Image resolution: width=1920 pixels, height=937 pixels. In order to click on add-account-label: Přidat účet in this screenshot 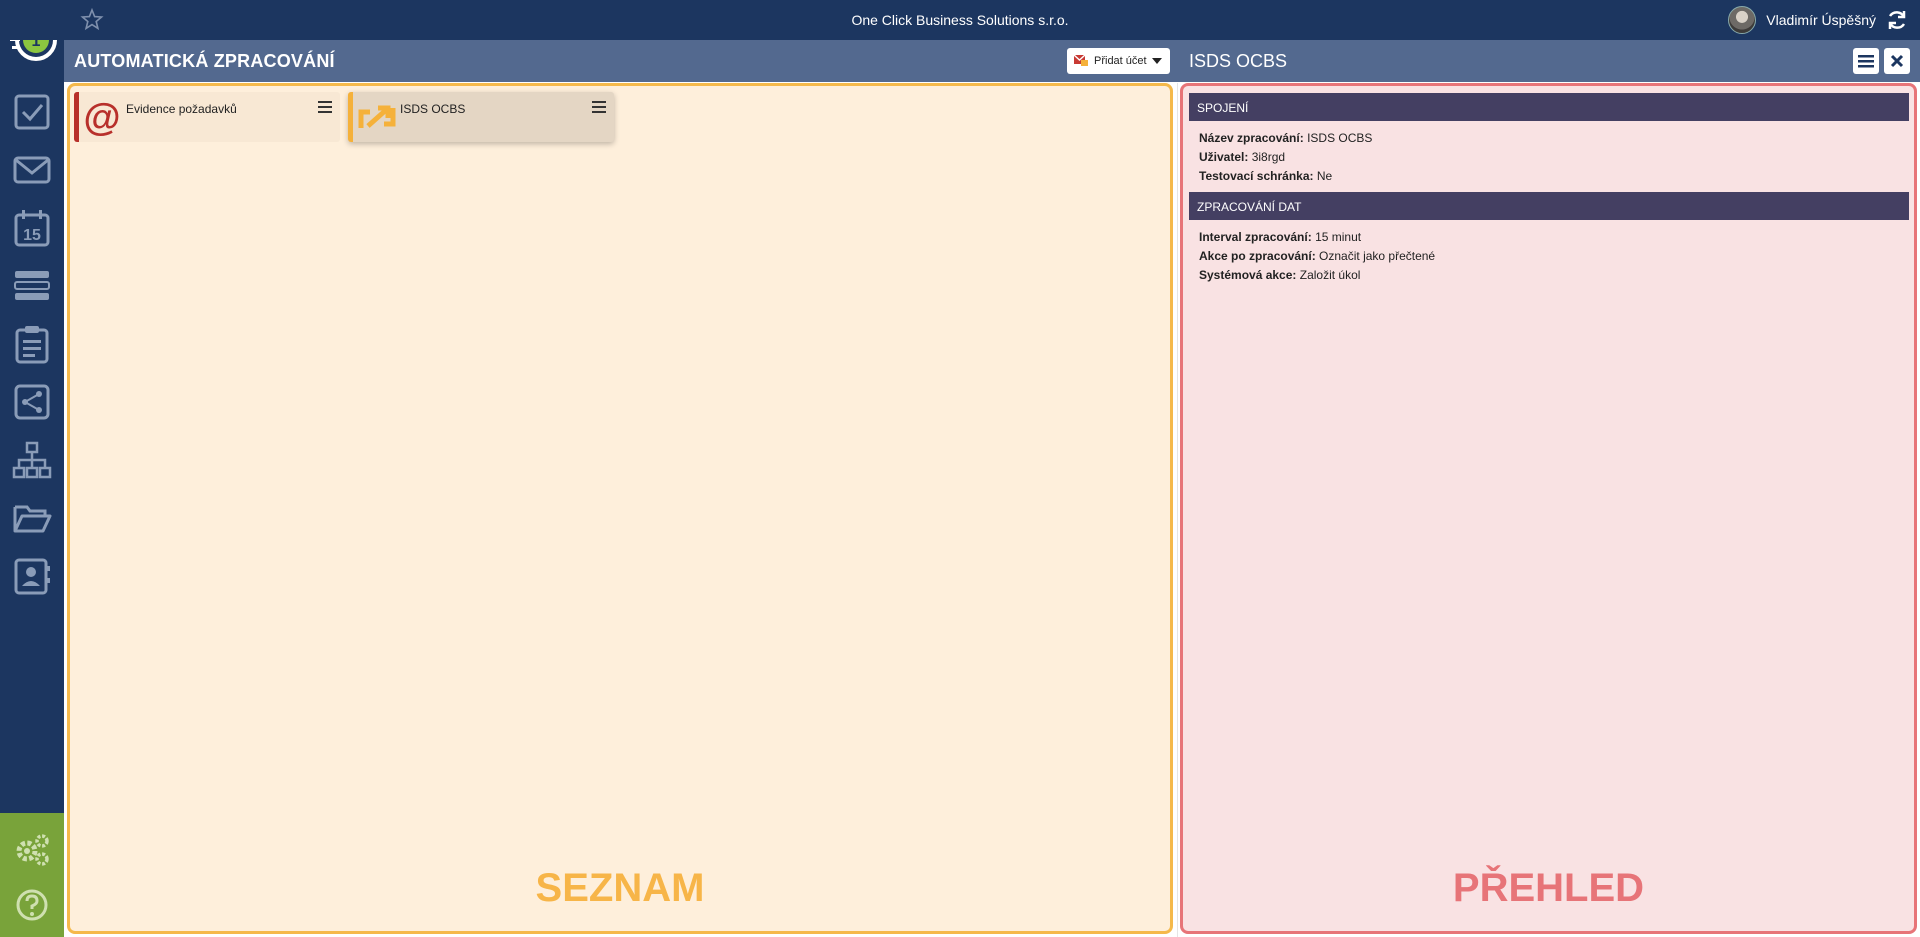, I will do `click(1120, 61)`.